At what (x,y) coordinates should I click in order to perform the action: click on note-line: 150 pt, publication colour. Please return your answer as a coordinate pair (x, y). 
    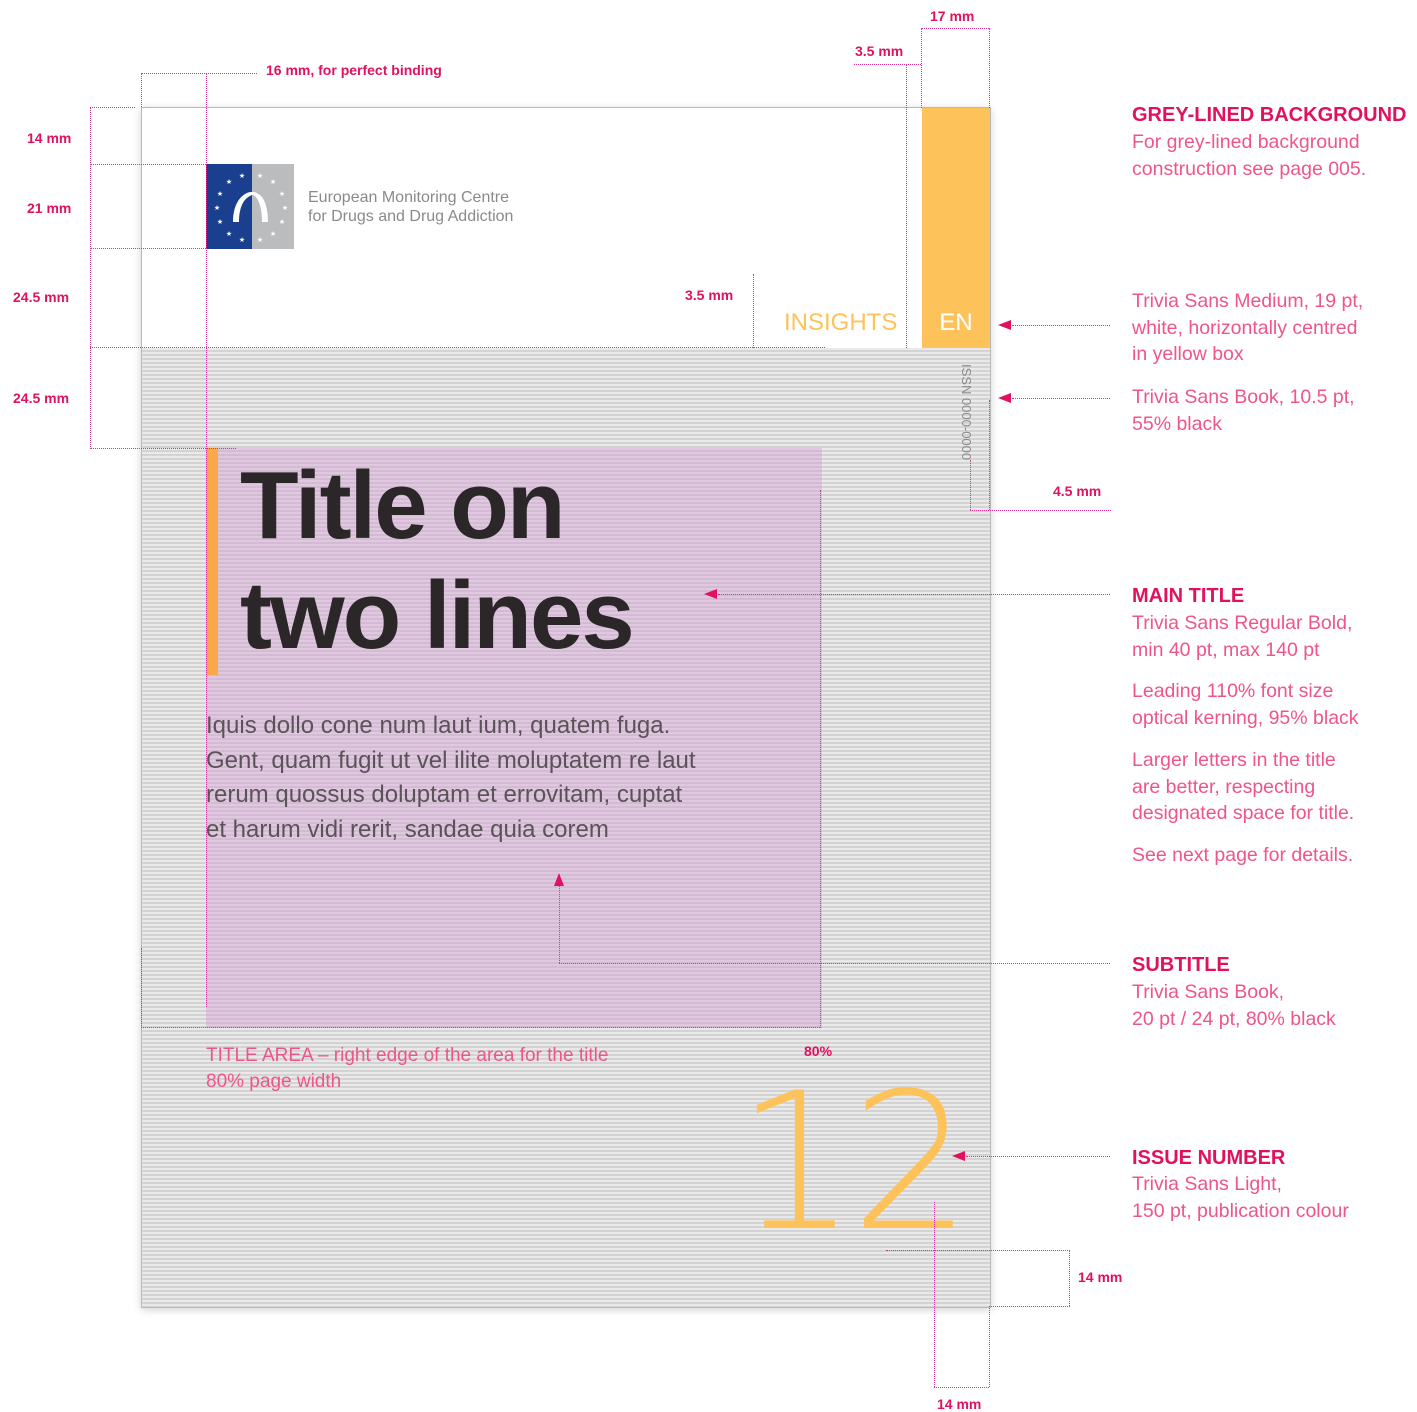
    Looking at the image, I should click on (1240, 1210).